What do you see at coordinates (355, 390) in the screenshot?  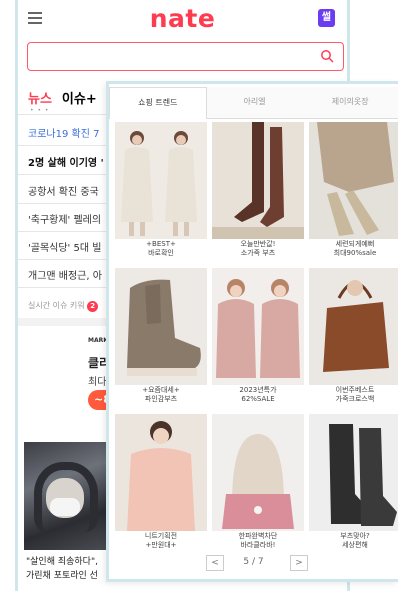 I see `product-label: 이번주베스트` at bounding box center [355, 390].